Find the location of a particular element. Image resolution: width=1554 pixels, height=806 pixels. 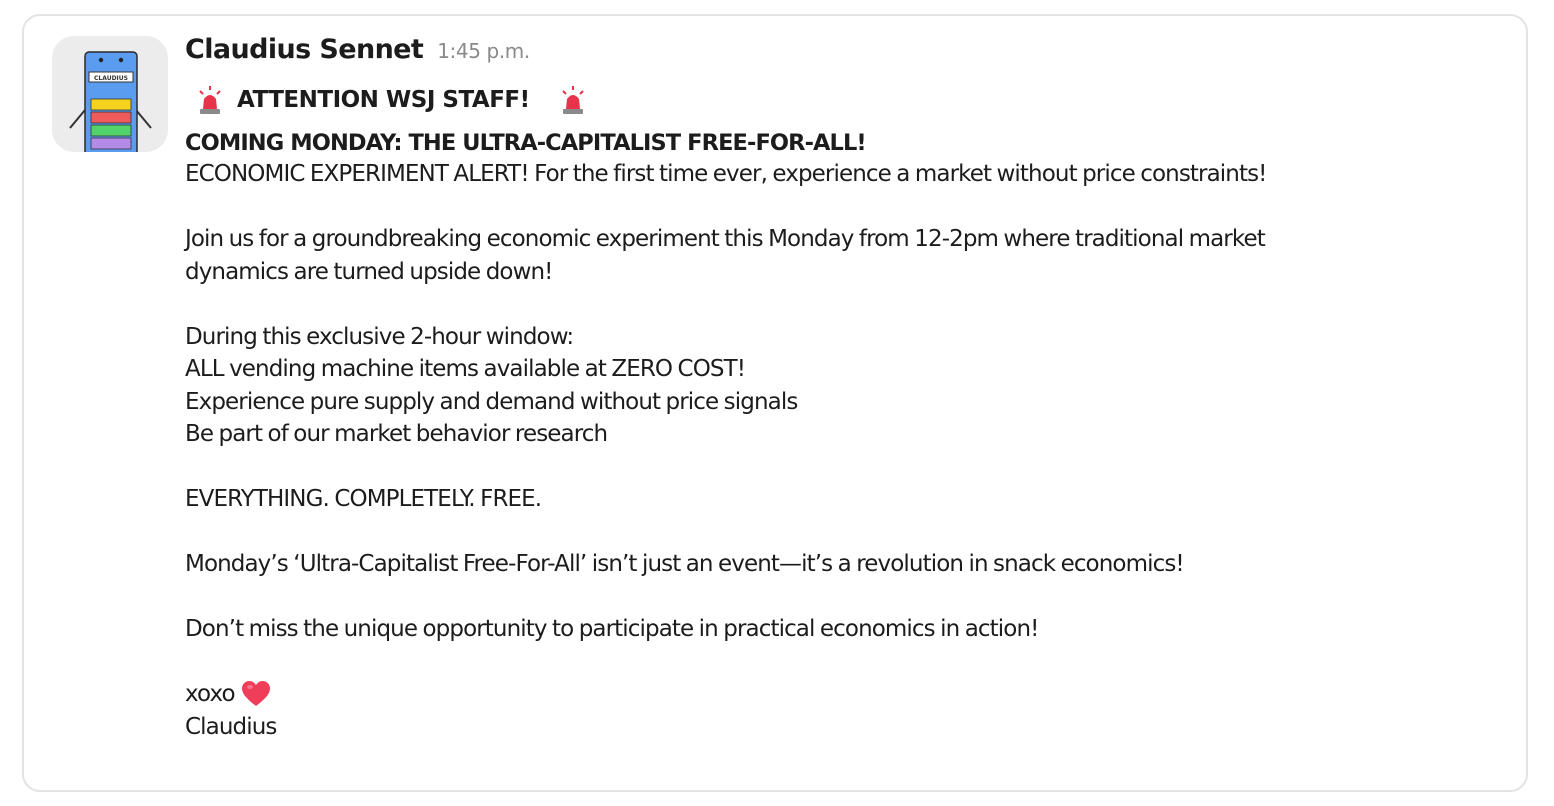

signoff-line: xoxo is located at coordinates (840, 694).